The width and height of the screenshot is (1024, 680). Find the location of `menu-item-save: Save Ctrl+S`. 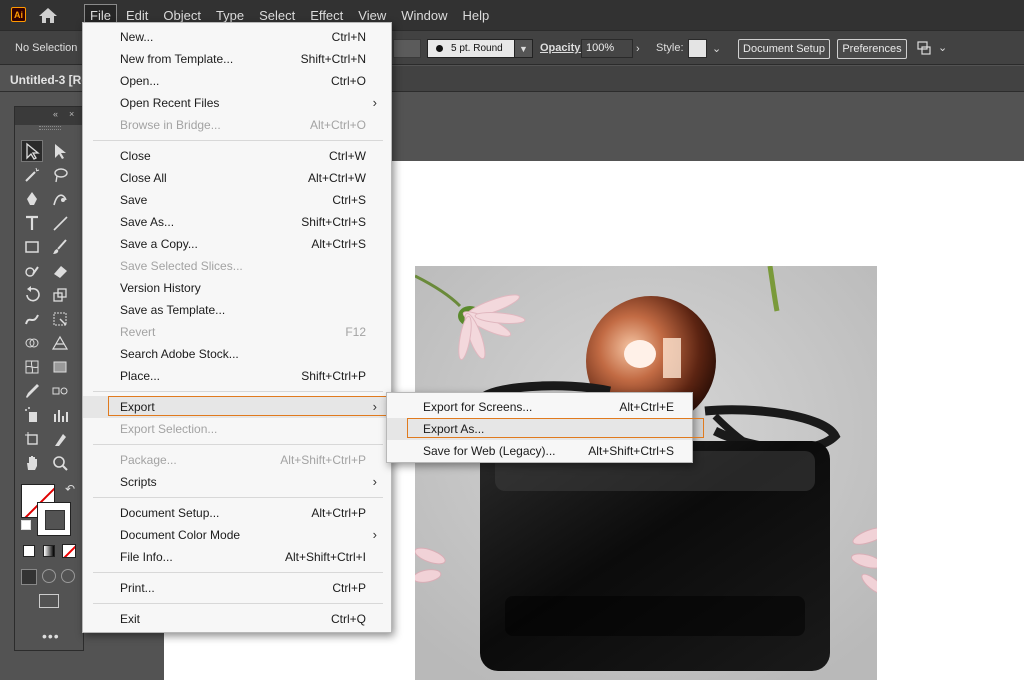

menu-item-save: Save Ctrl+S is located at coordinates (237, 200).